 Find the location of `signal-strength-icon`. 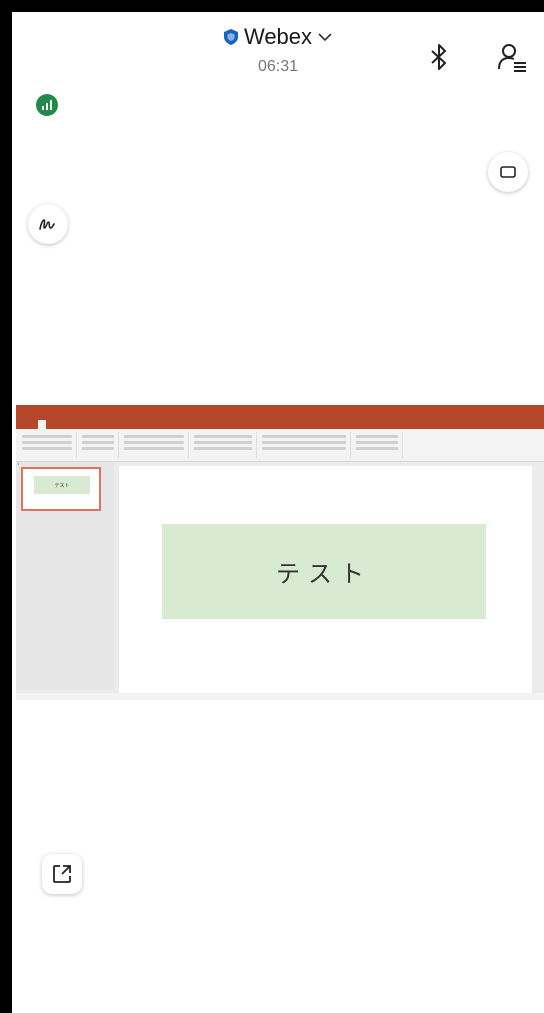

signal-strength-icon is located at coordinates (47, 105).